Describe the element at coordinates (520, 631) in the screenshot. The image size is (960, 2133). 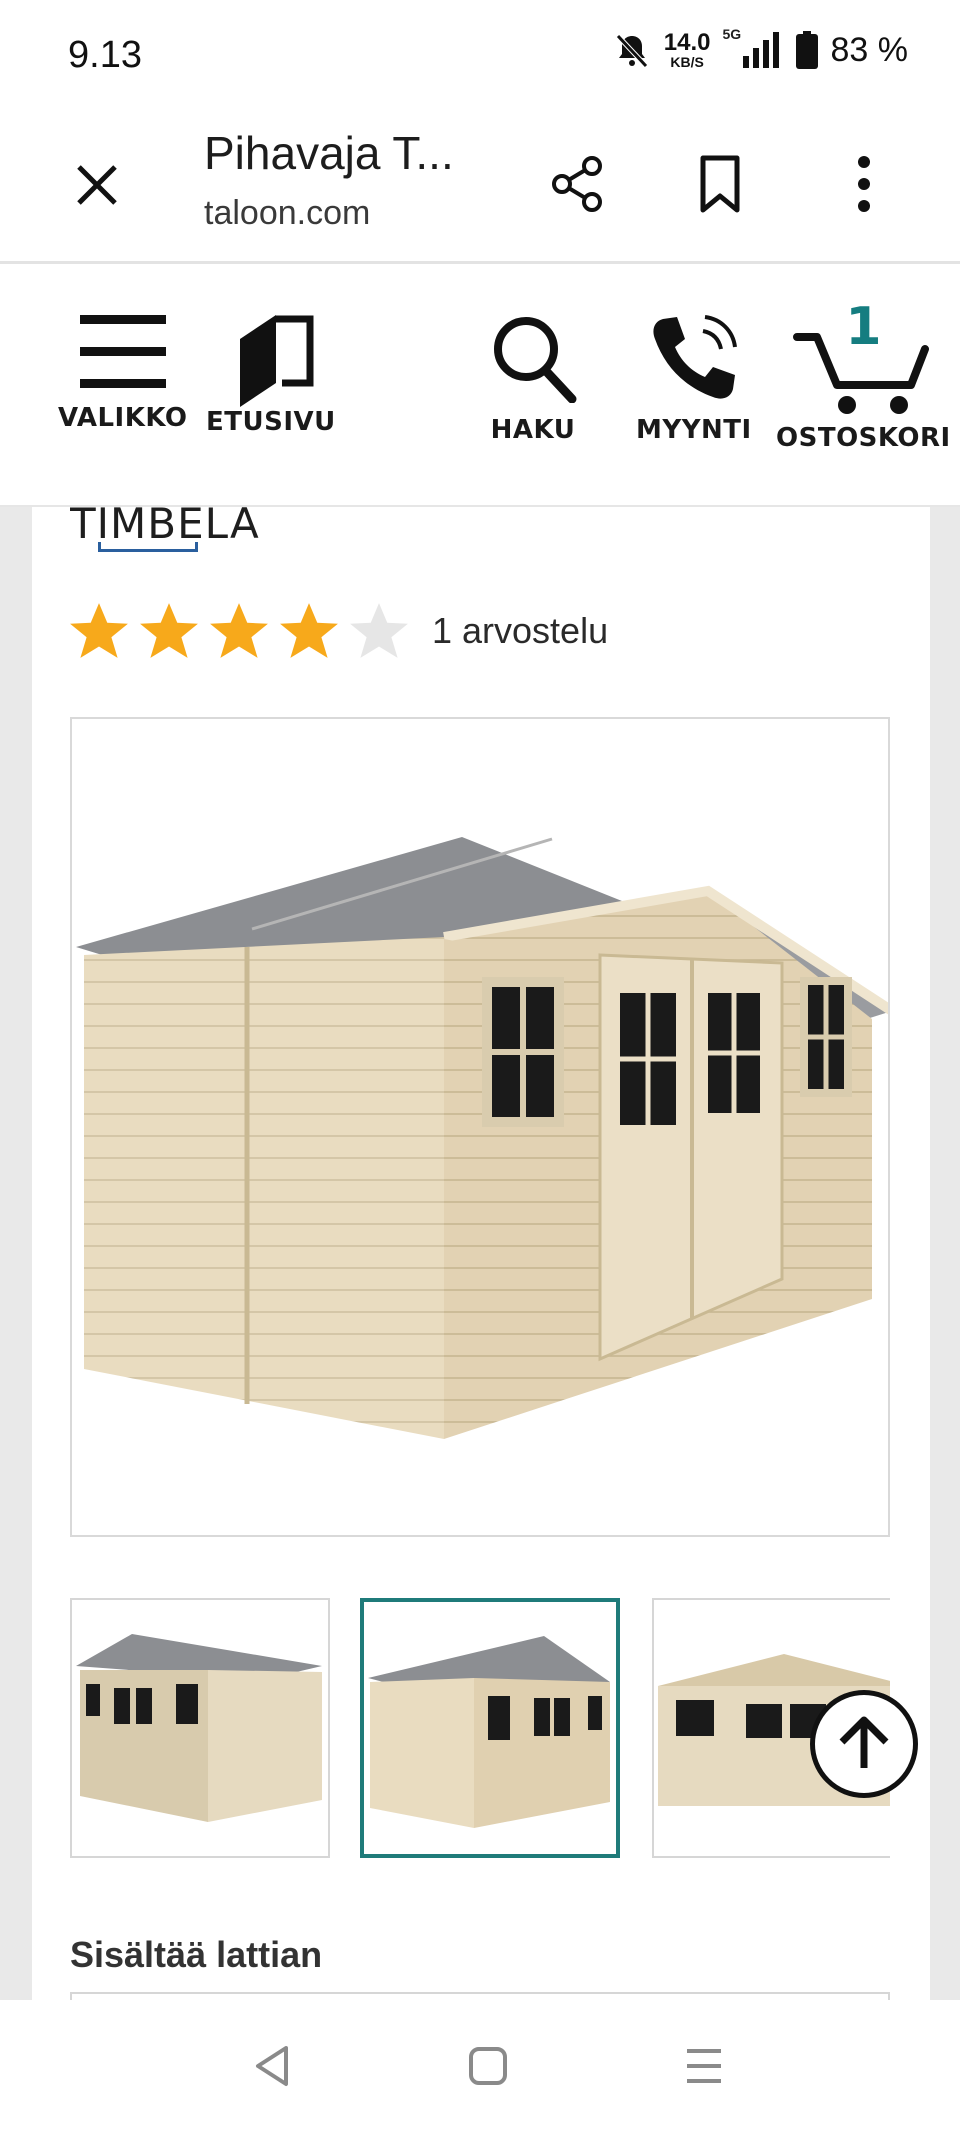
I see `review-count: 1 arvostelu` at that location.